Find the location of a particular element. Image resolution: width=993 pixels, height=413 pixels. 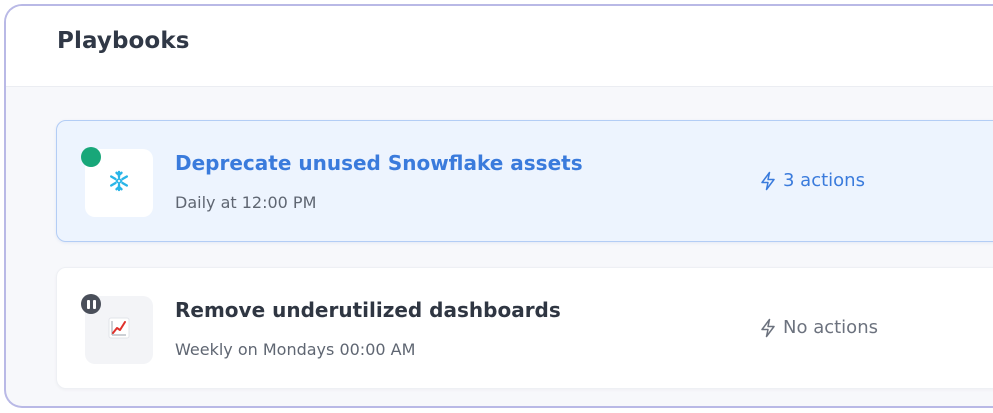

playbook-schedule: Daily at 12:00 PM is located at coordinates (246, 202).